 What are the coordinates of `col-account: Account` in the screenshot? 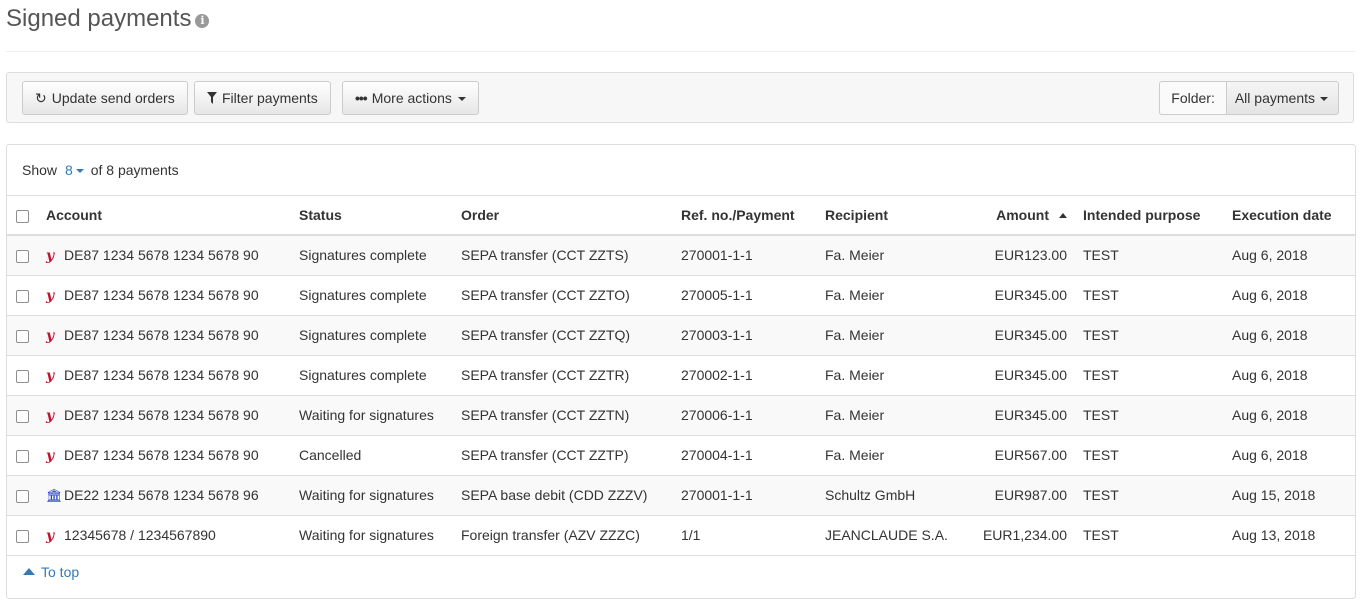 It's located at (172, 215).